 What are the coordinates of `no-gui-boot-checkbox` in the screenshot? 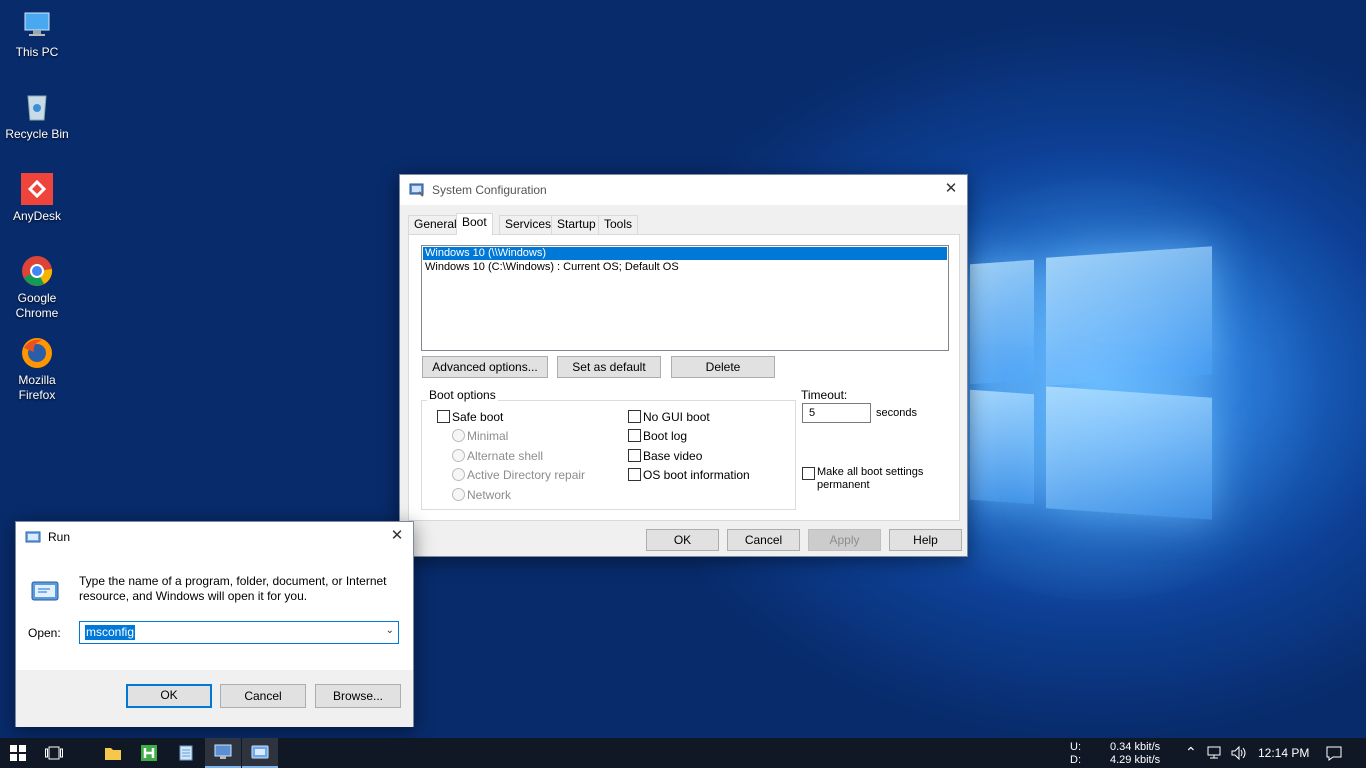 It's located at (634, 416).